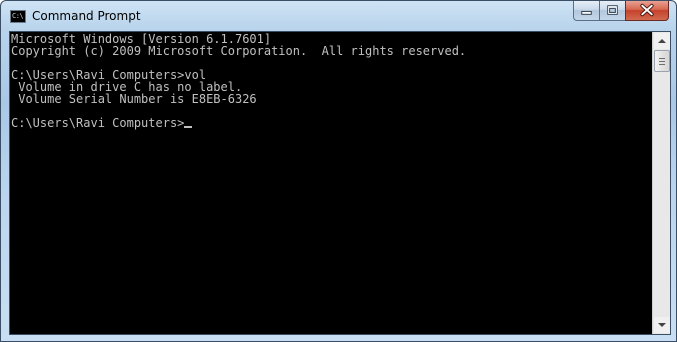 This screenshot has width=677, height=342. Describe the element at coordinates (134, 99) in the screenshot. I see `console-line: Volume Serial Number is E8EB-6326` at that location.